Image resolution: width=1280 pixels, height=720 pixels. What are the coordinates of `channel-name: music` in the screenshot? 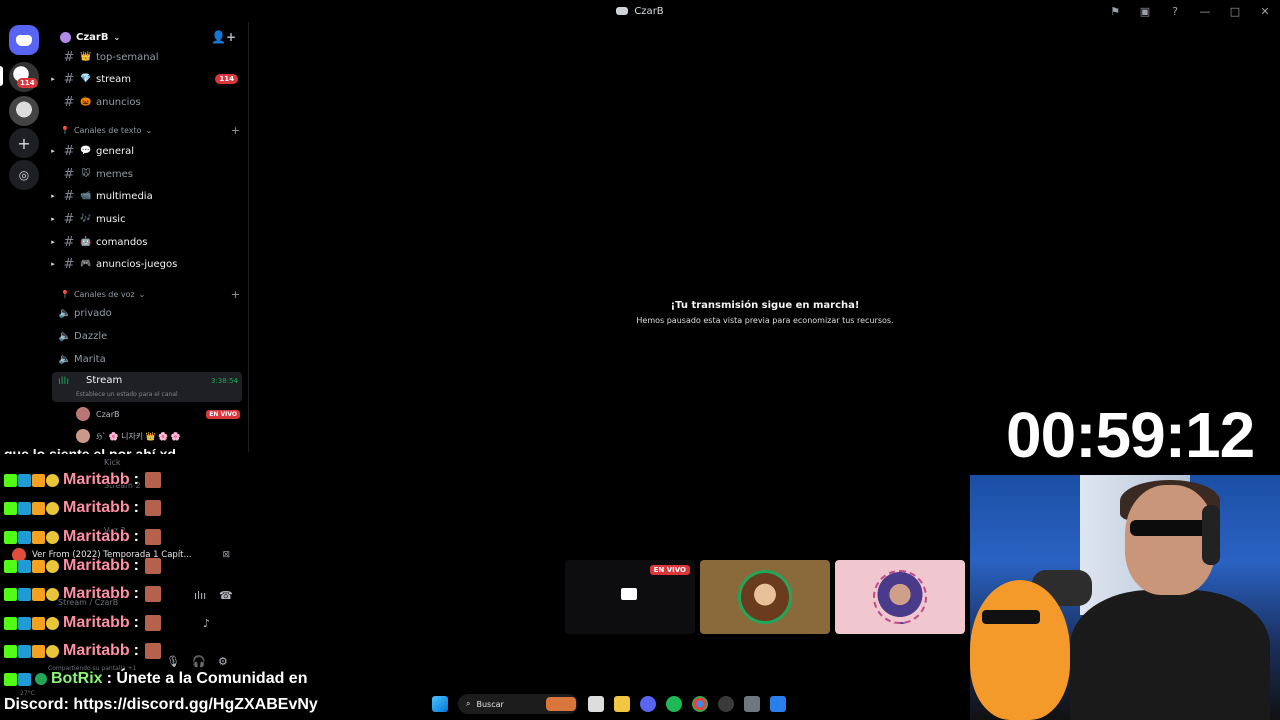 It's located at (111, 219).